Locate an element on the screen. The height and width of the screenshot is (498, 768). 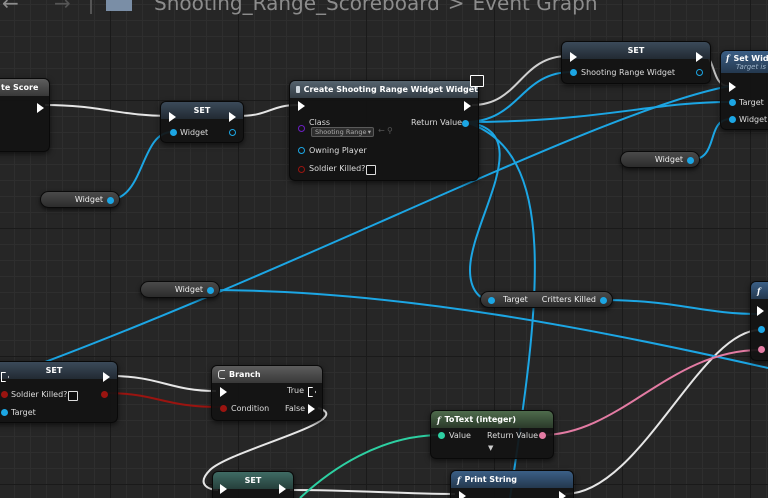
node-header: f is located at coordinates (759, 290).